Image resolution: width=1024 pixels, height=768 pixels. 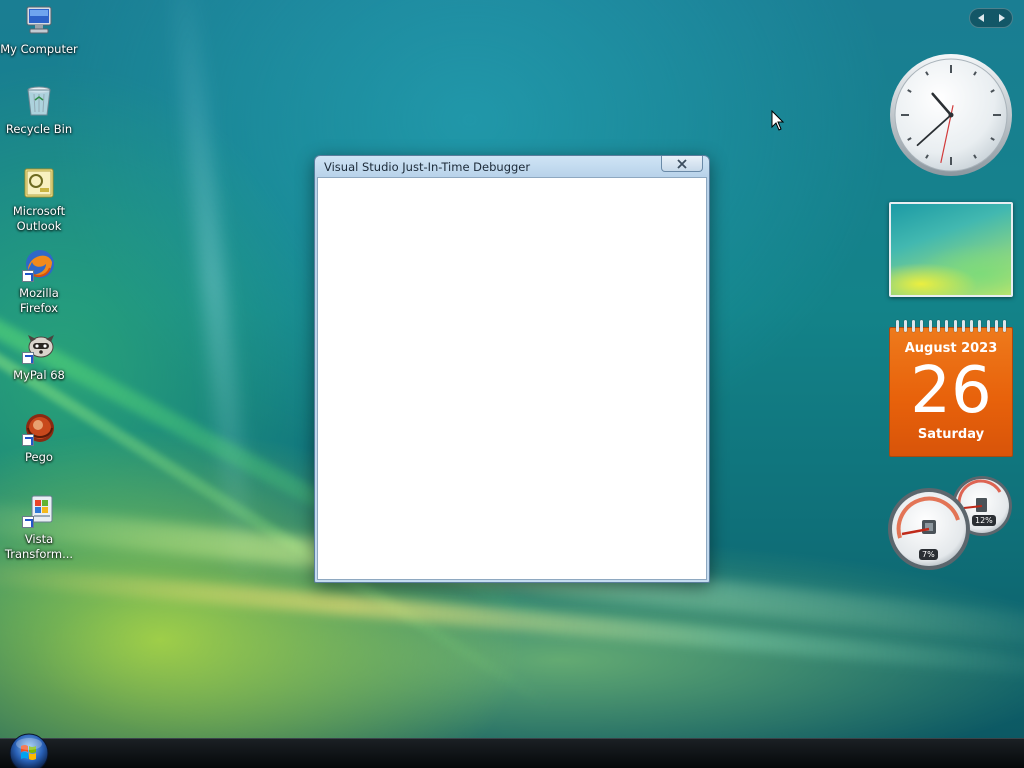 What do you see at coordinates (1001, 18) in the screenshot?
I see `chevron-right-icon` at bounding box center [1001, 18].